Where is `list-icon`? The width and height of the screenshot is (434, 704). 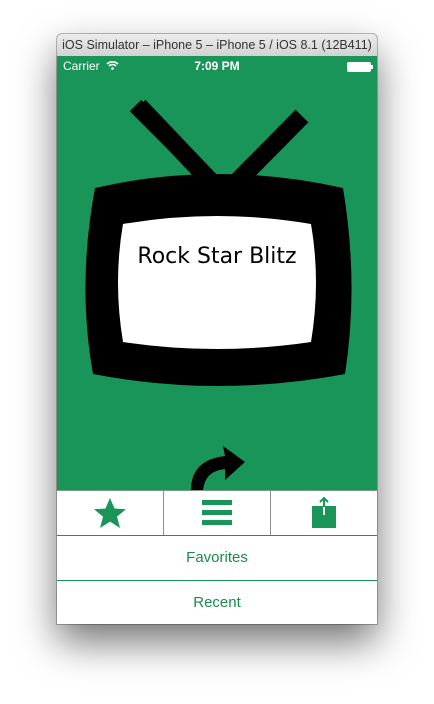 list-icon is located at coordinates (217, 512).